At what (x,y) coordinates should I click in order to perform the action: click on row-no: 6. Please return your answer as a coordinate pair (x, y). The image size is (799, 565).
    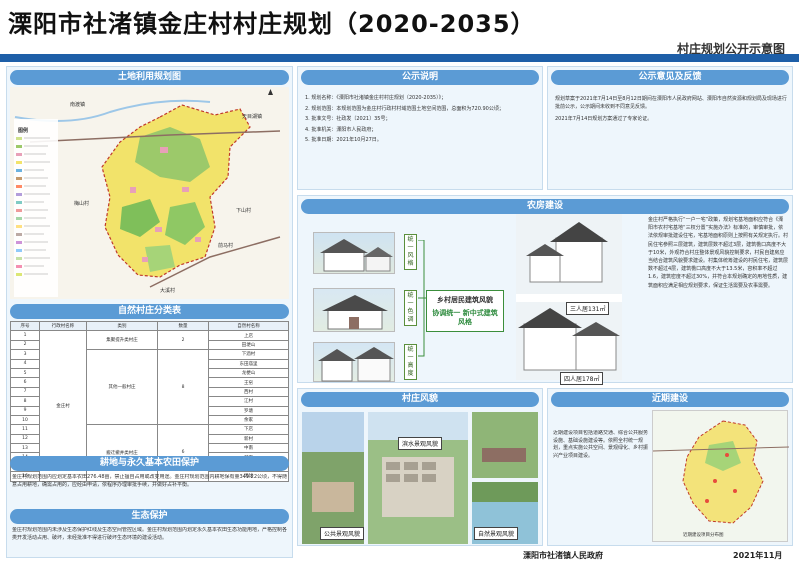
    Looking at the image, I should click on (25, 382).